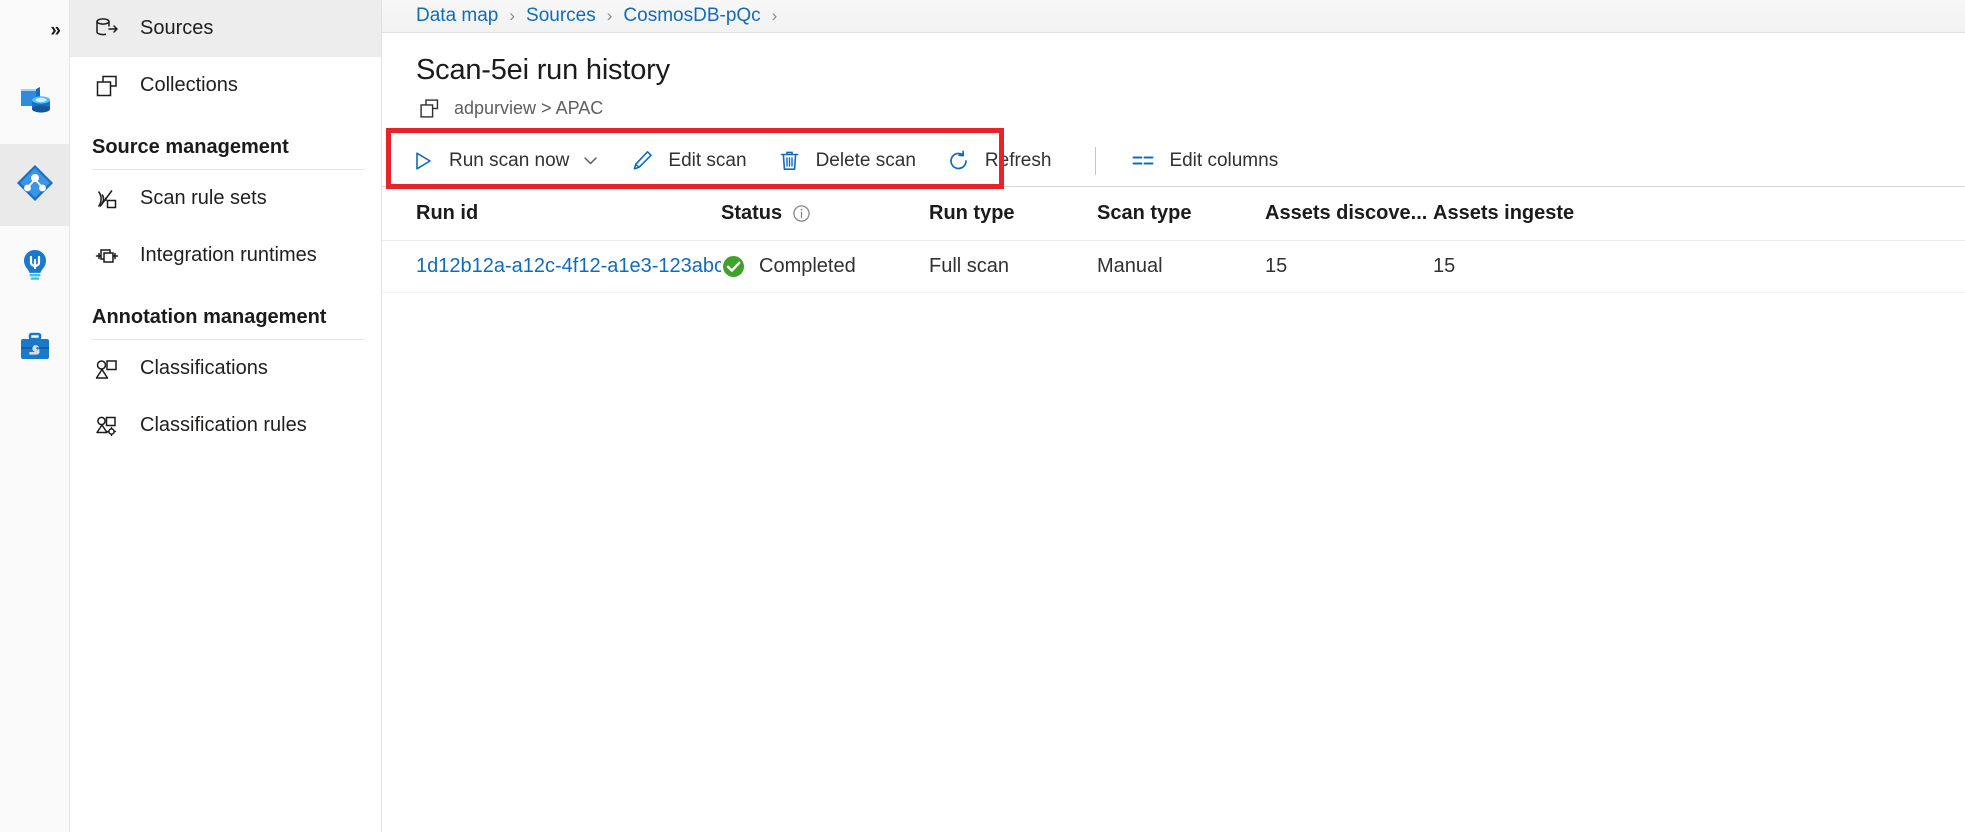 This screenshot has width=1965, height=832. Describe the element at coordinates (203, 198) in the screenshot. I see `sidebar-item-scan-rule-sets-label: Scan rule sets` at that location.